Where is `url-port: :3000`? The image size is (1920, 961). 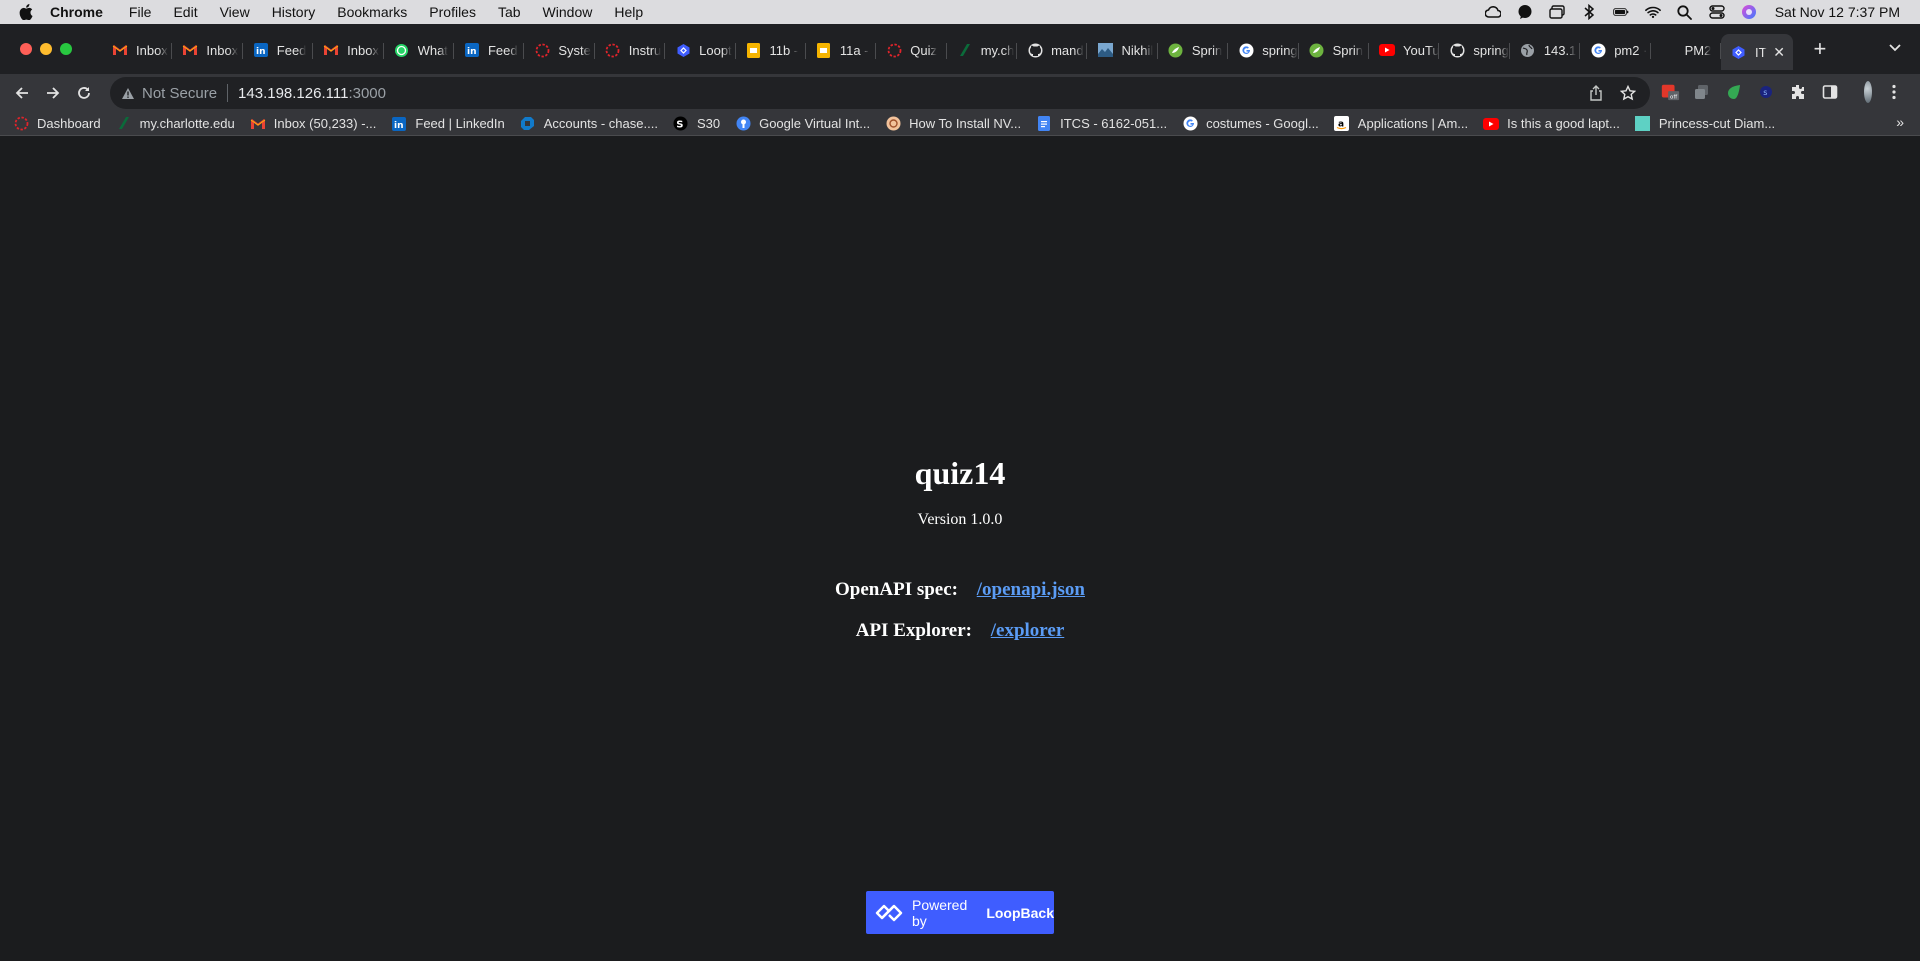 url-port: :3000 is located at coordinates (367, 93).